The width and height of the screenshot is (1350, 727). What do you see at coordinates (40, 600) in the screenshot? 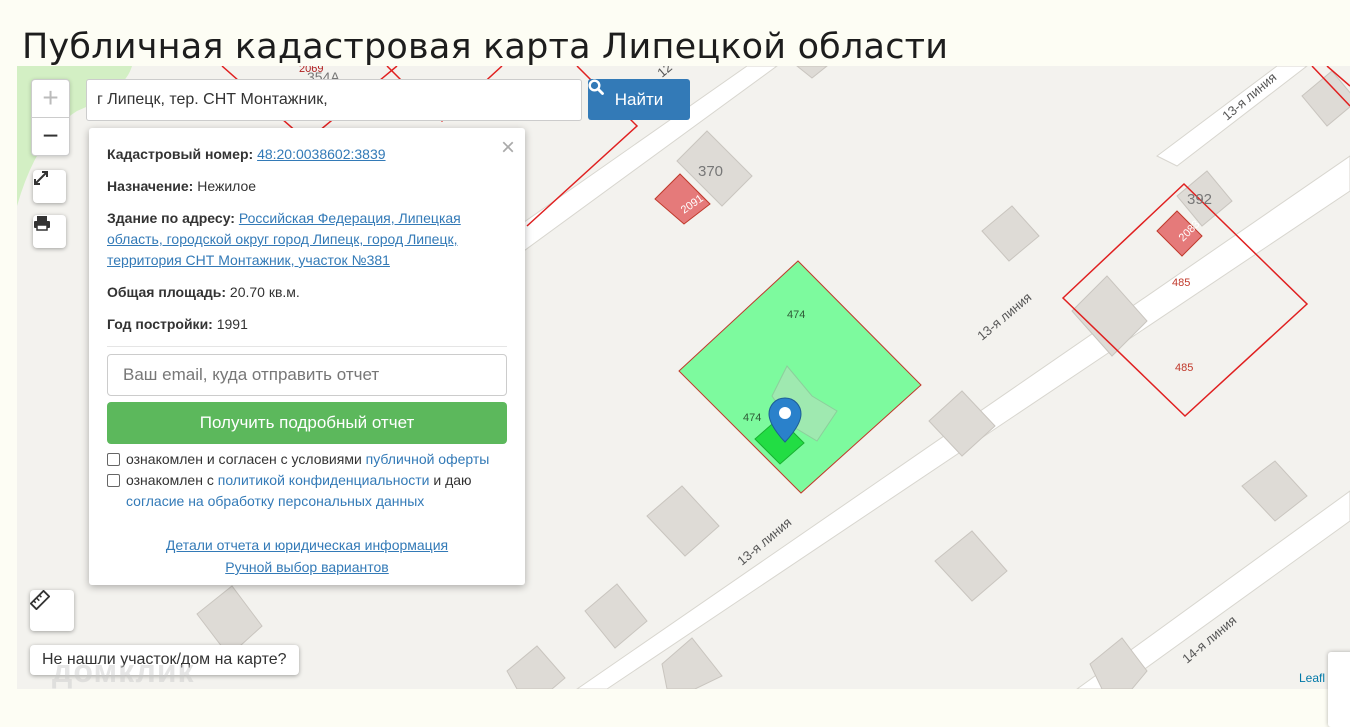
I see `ruler-icon` at bounding box center [40, 600].